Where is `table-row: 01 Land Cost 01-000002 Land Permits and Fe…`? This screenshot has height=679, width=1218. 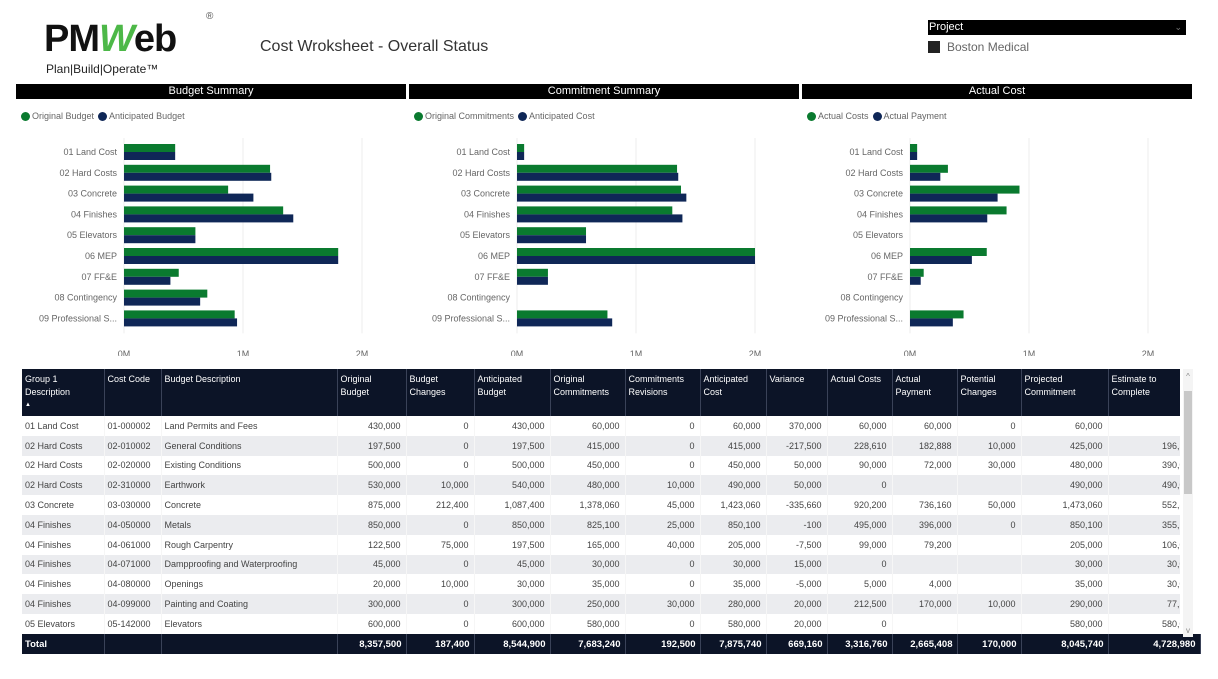
table-row: 01 Land Cost 01-000002 Land Permits and Fe… is located at coordinates (601, 426).